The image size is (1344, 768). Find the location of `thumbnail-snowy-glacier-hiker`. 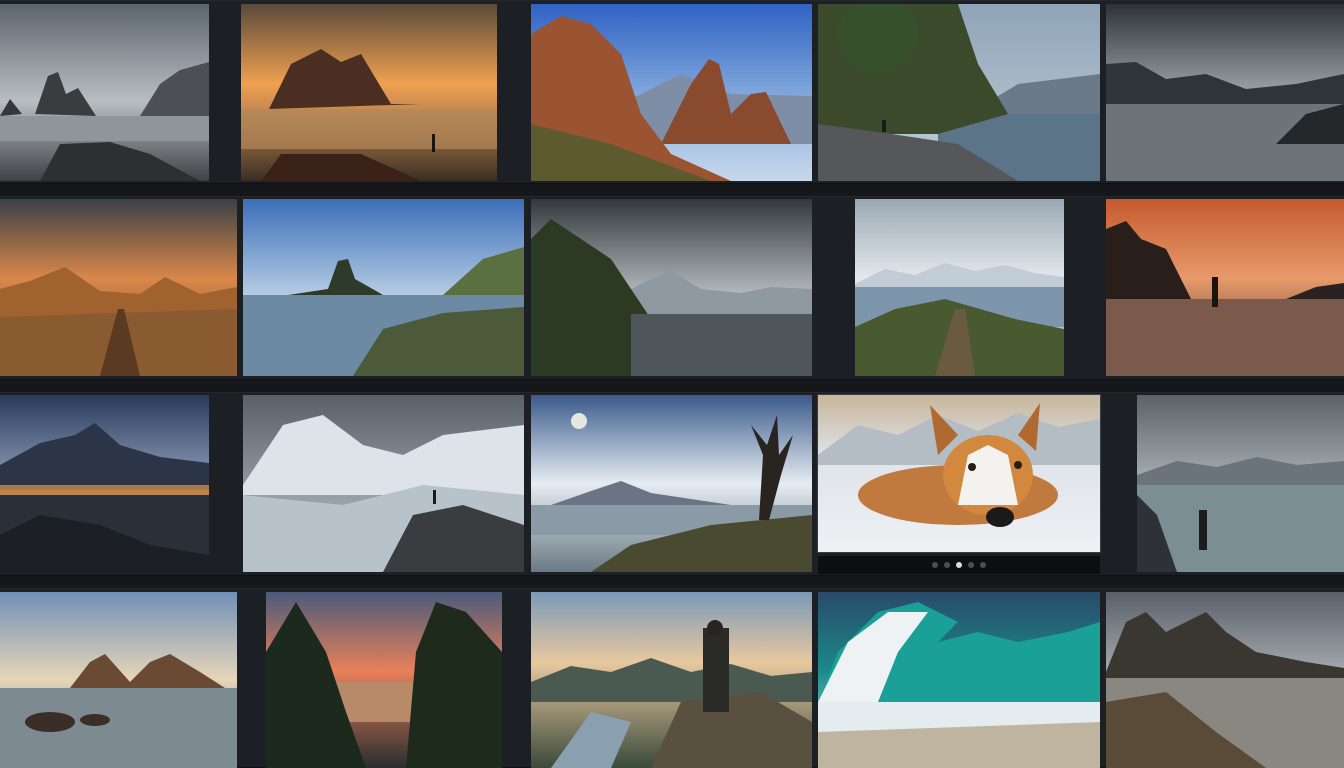

thumbnail-snowy-glacier-hiker is located at coordinates (383, 483).